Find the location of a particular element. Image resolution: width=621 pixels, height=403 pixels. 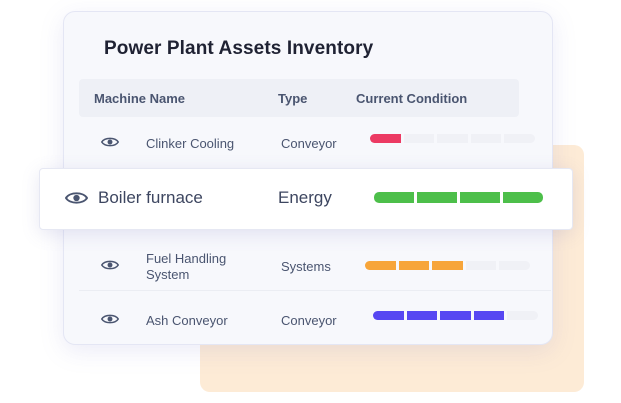

machine-name-line2: System is located at coordinates (168, 274).